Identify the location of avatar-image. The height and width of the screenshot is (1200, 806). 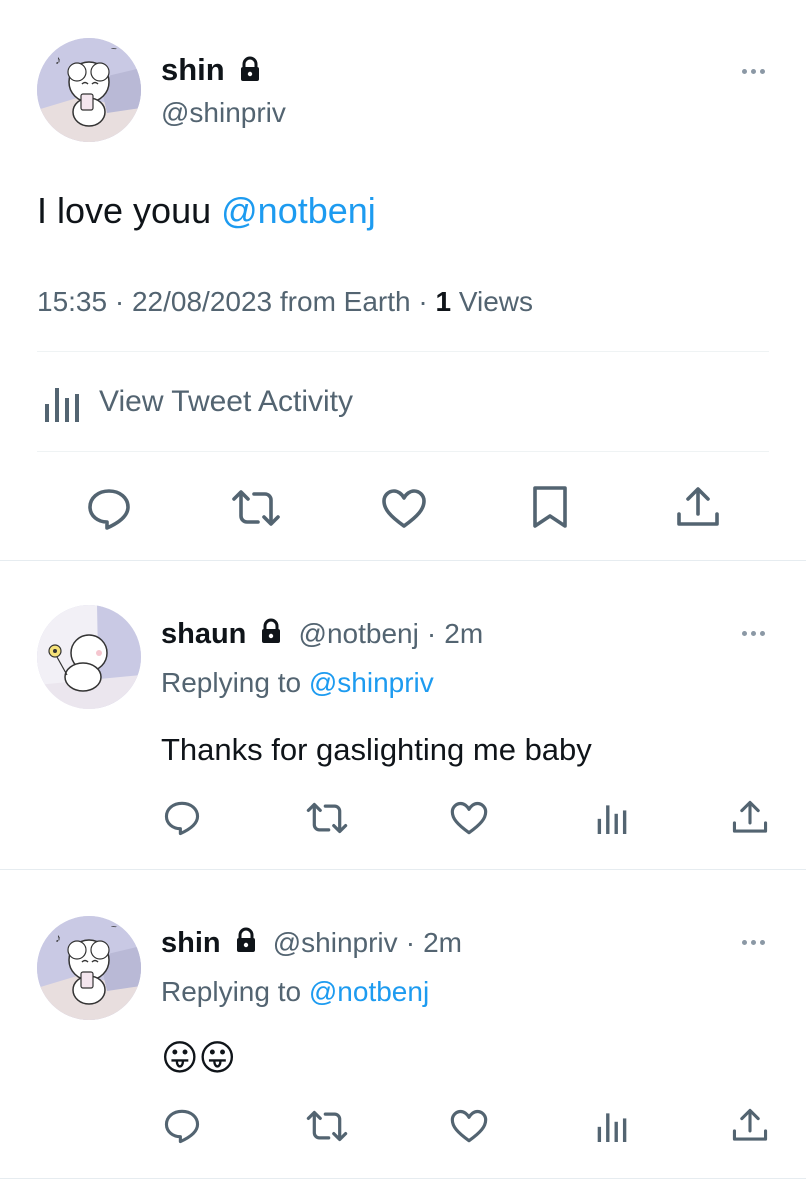
(89, 657).